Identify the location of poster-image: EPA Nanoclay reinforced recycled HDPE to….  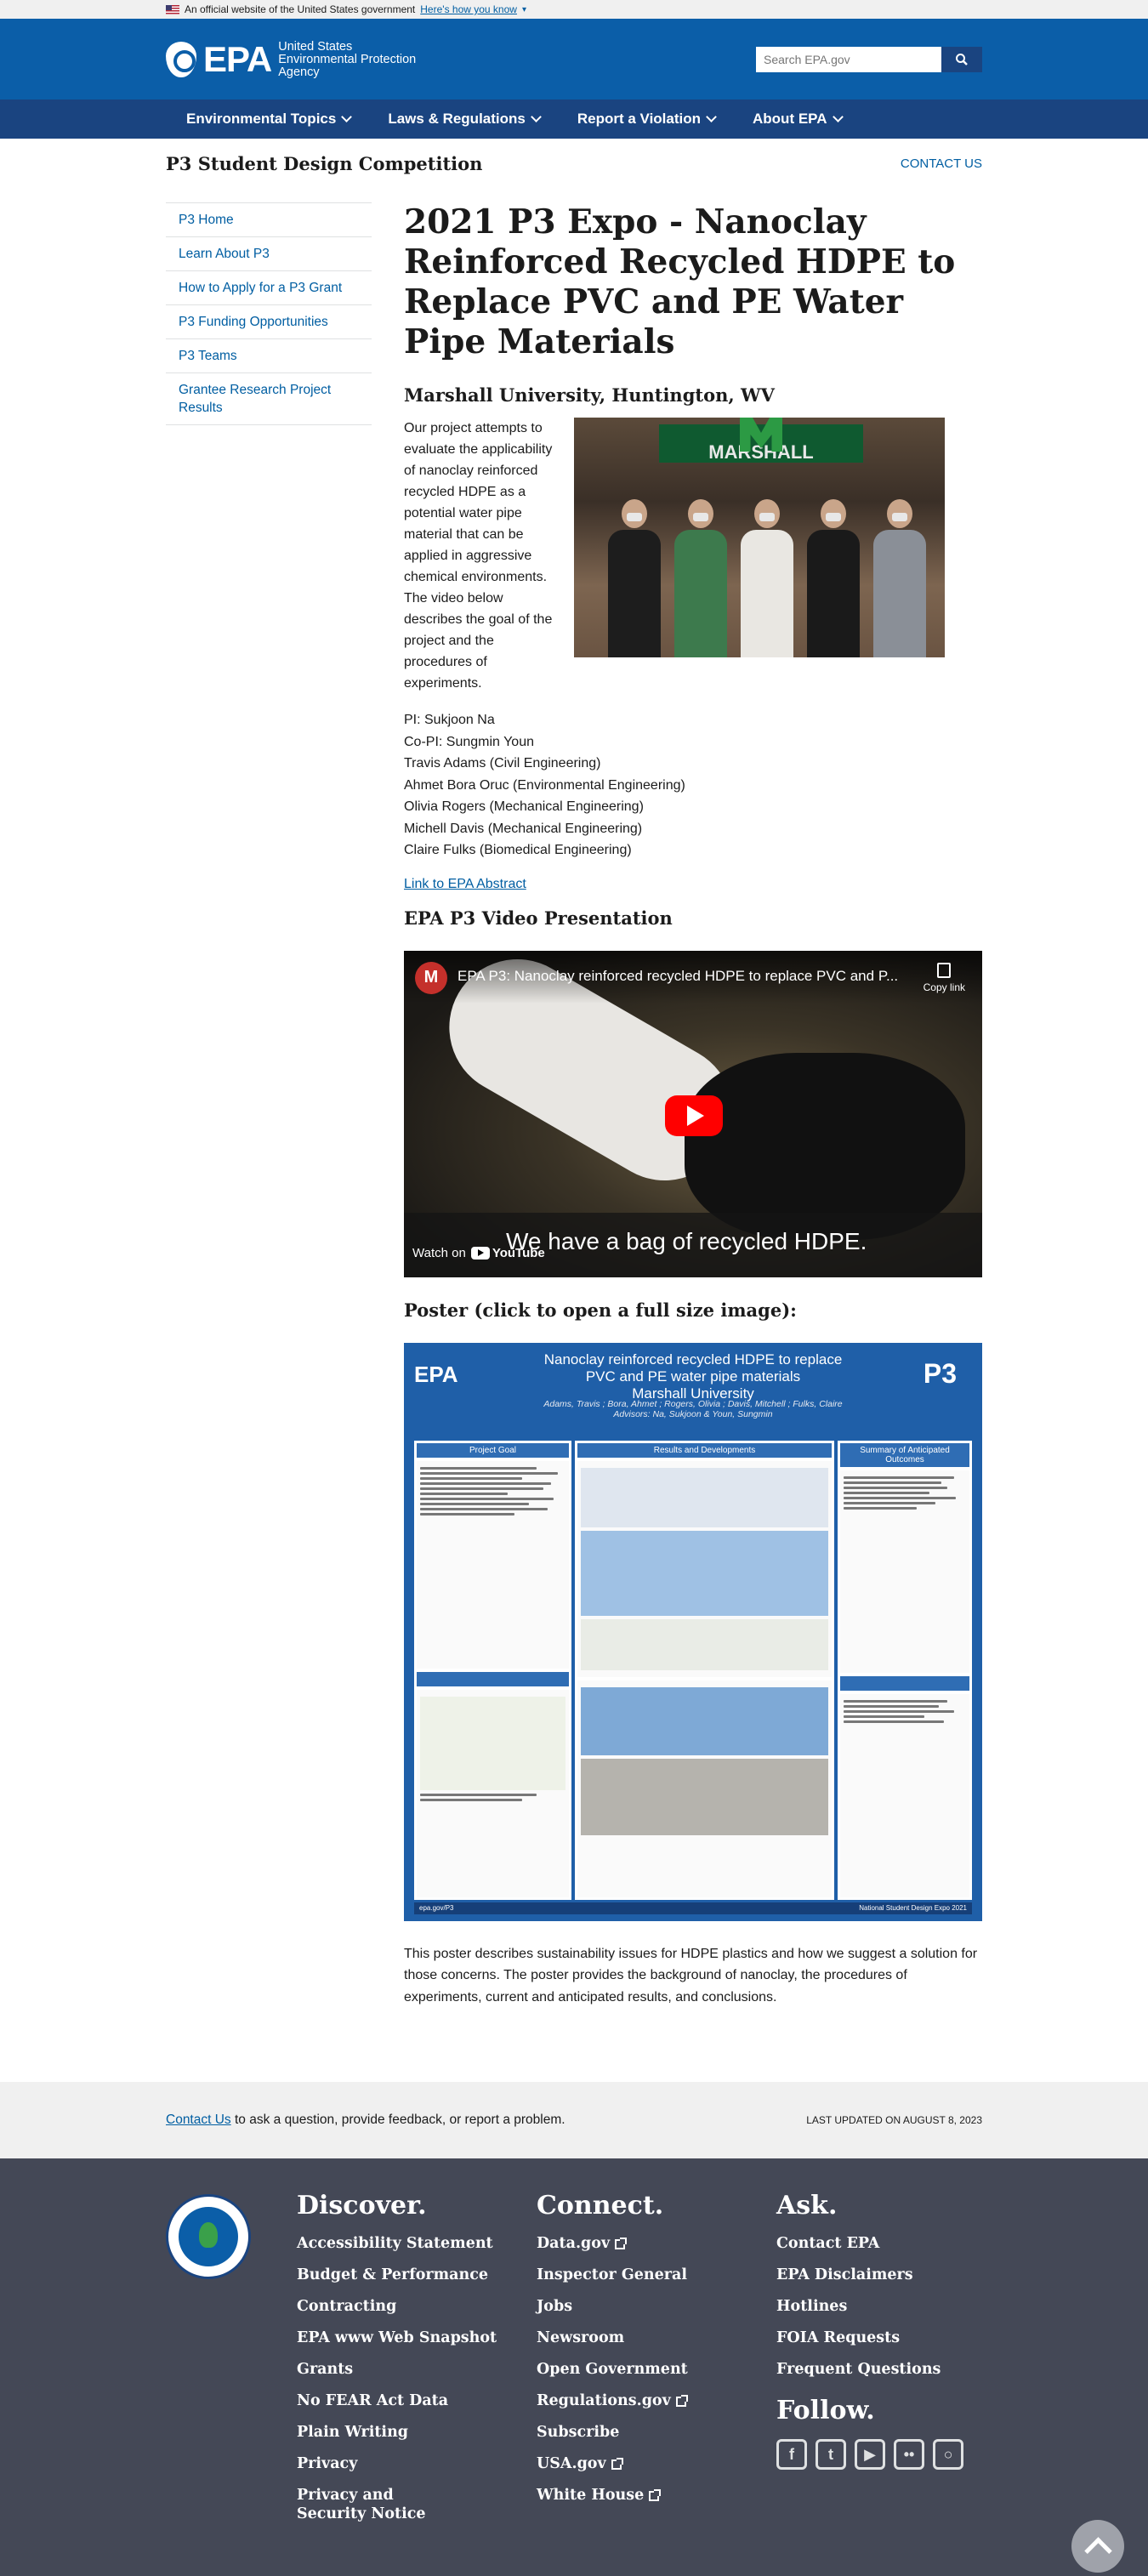
(693, 1631).